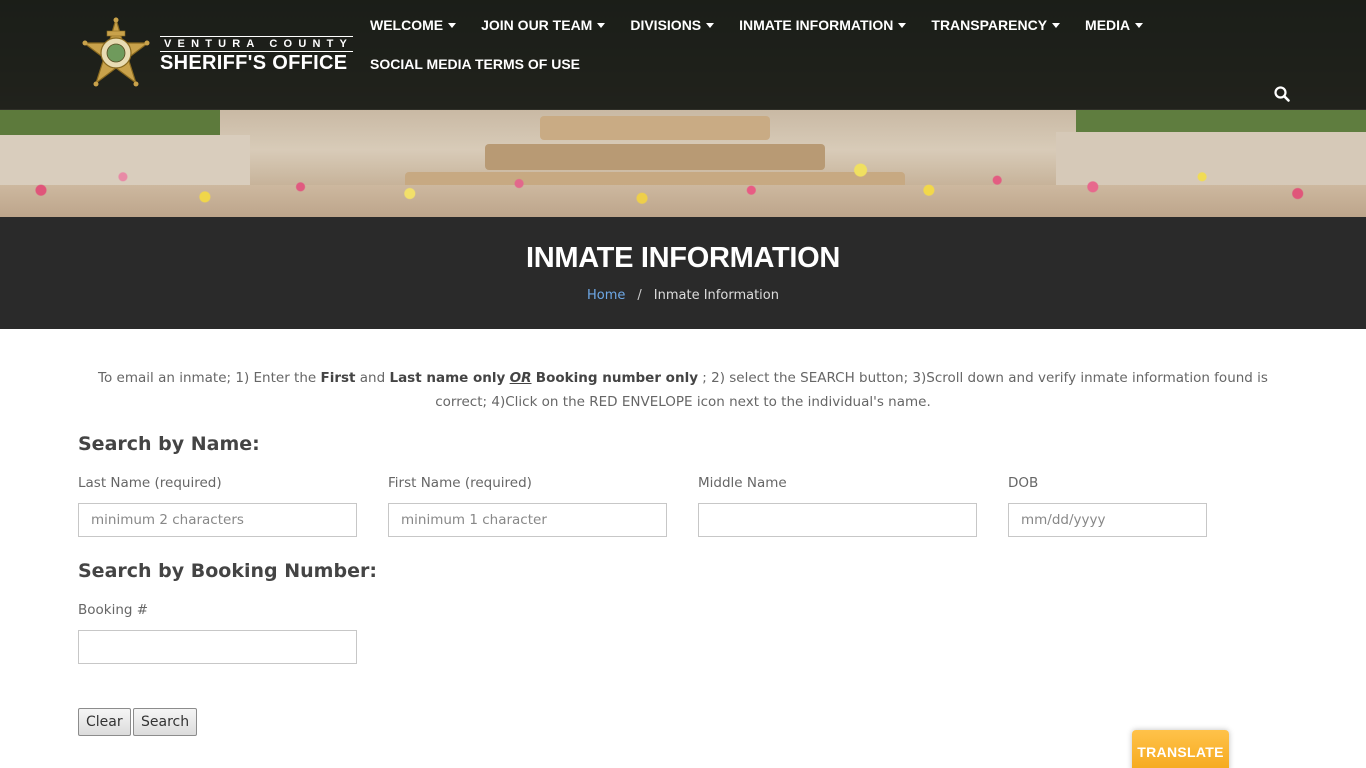  What do you see at coordinates (1108, 25) in the screenshot?
I see `nav-item-label: MEDIA` at bounding box center [1108, 25].